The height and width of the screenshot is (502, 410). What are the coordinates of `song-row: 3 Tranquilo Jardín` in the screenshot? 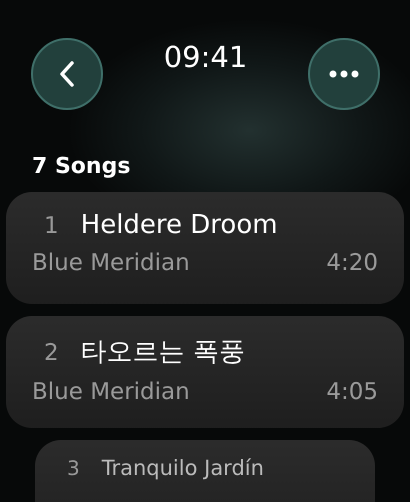 It's located at (205, 471).